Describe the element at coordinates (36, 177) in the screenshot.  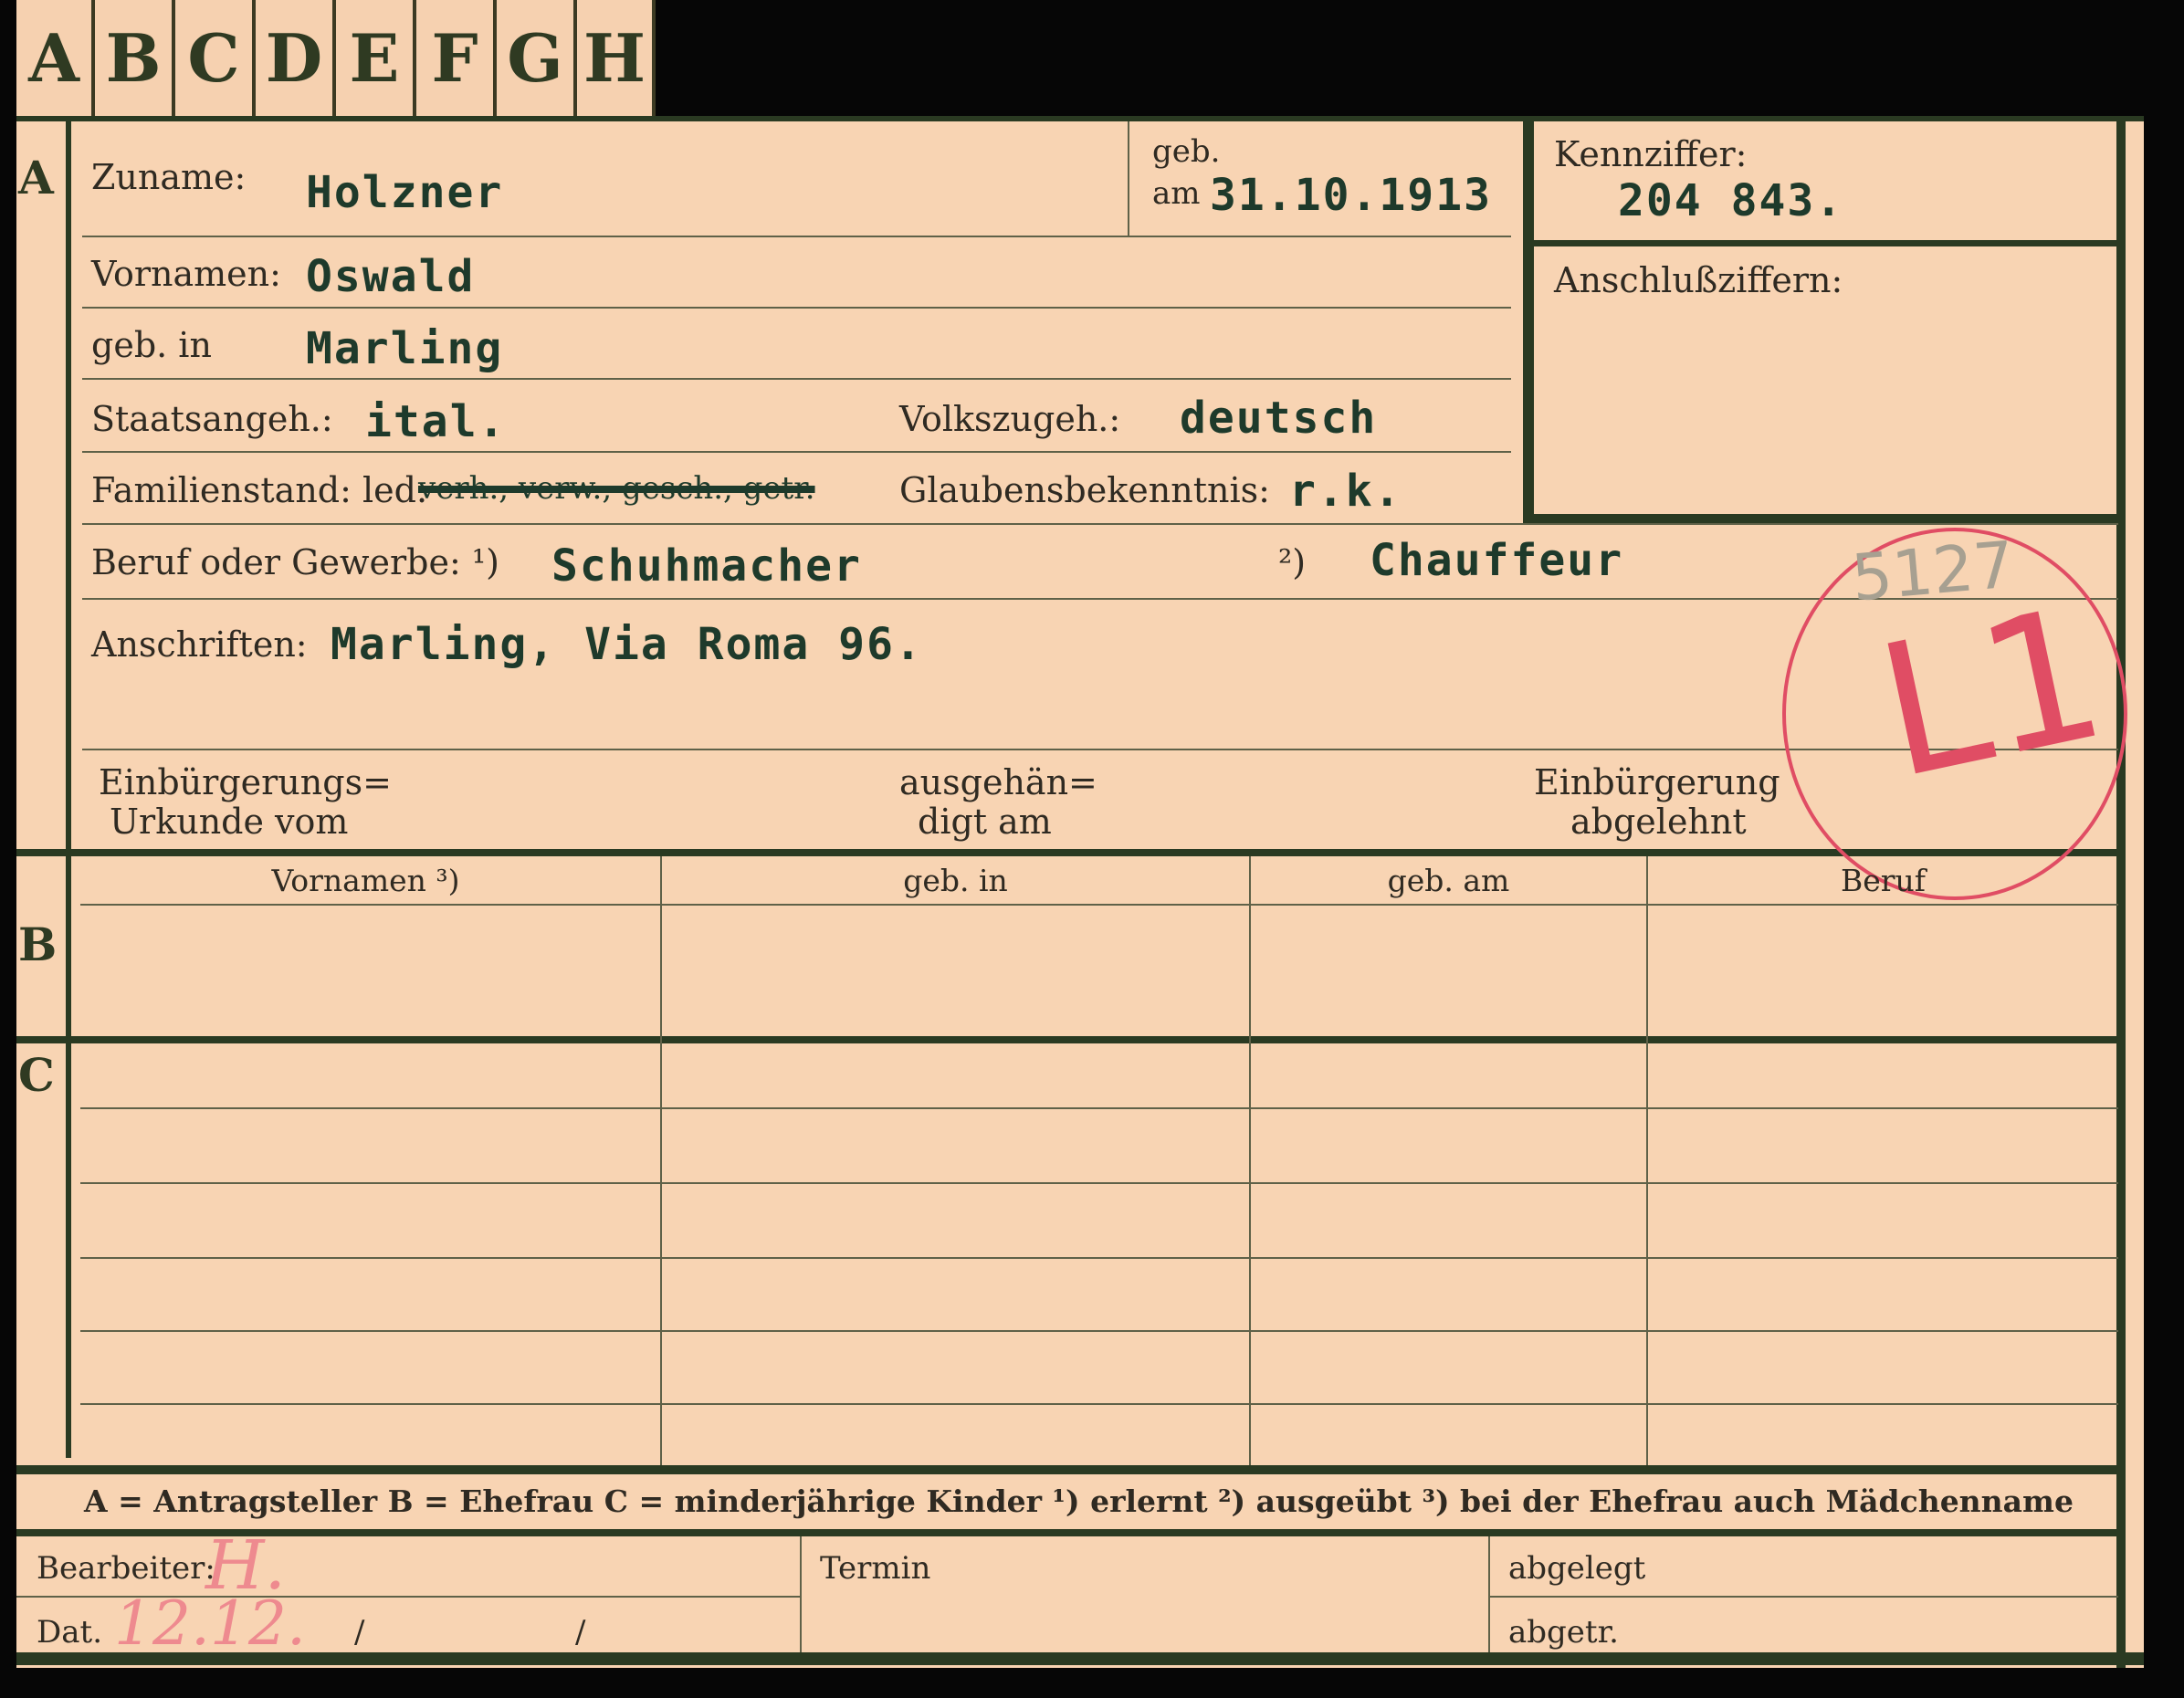
I see `section-letter-a: A` at that location.